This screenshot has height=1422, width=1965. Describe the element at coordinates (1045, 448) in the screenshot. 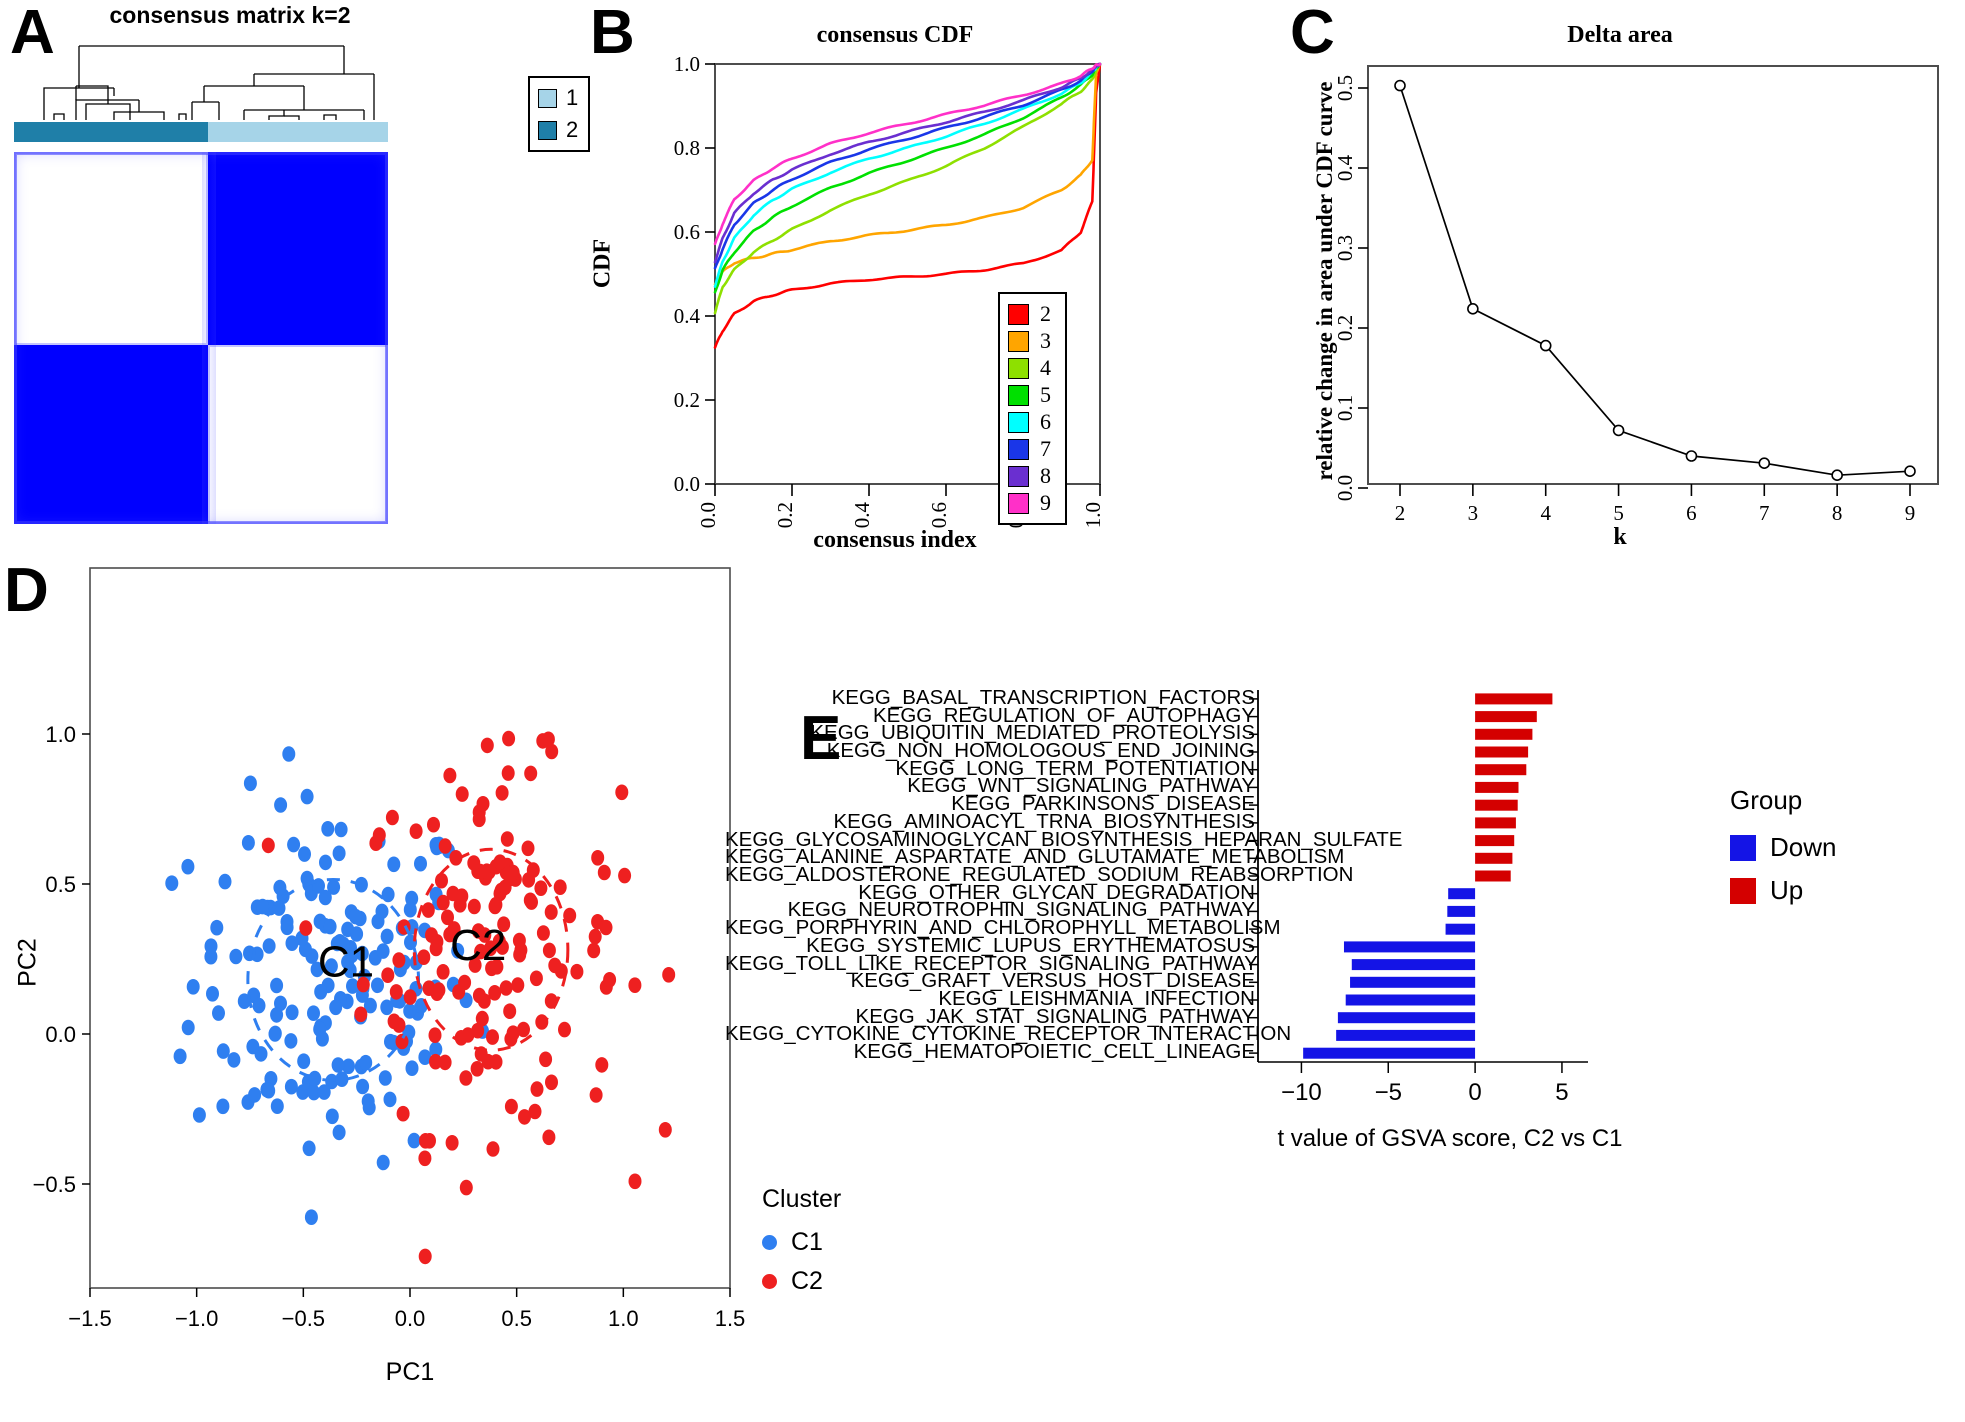

I see `panel-b-legend-label: 7` at that location.